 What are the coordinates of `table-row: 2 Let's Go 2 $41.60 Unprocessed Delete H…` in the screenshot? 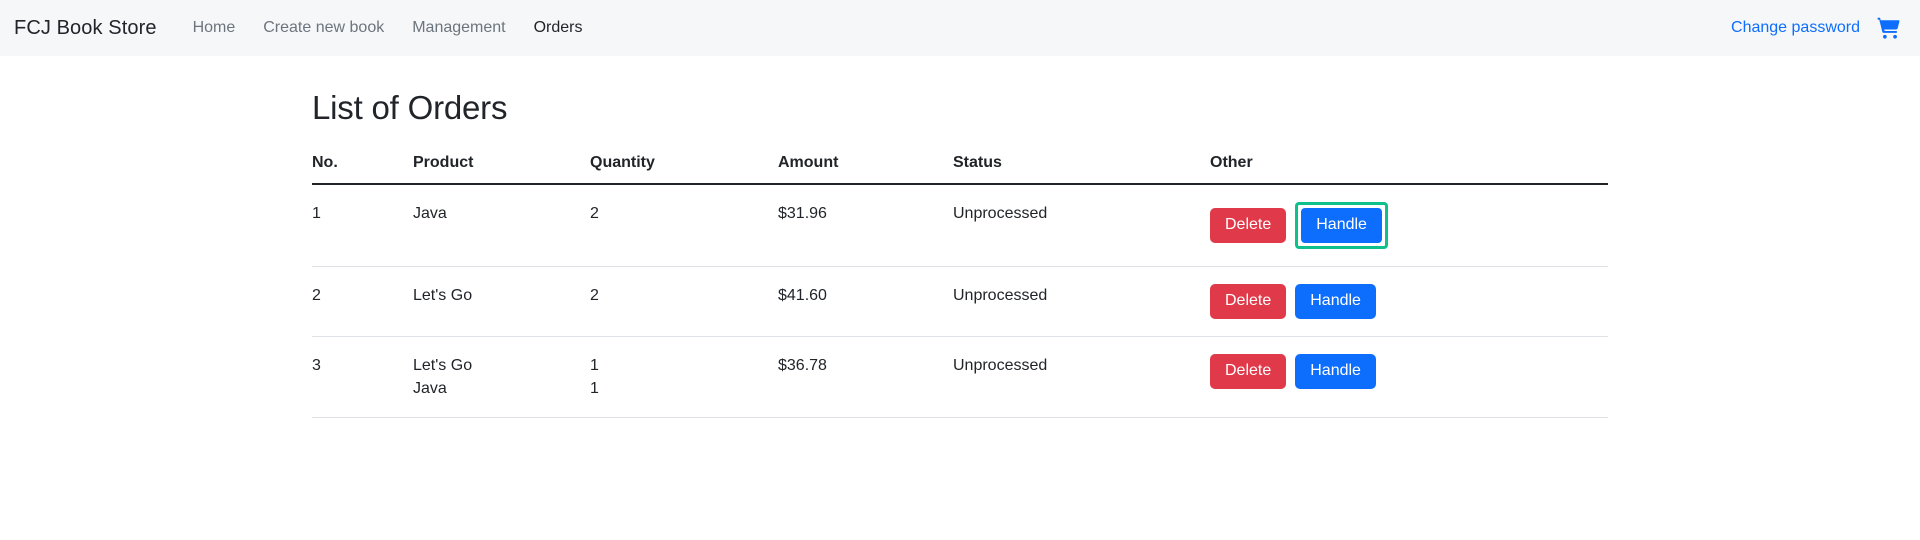 It's located at (960, 301).